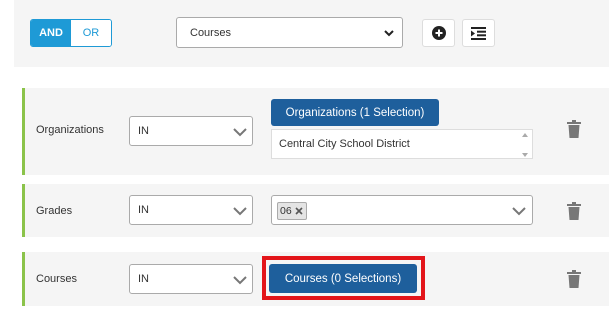 This screenshot has height=309, width=609. What do you see at coordinates (91, 33) in the screenshot?
I see `or-button: OR` at bounding box center [91, 33].